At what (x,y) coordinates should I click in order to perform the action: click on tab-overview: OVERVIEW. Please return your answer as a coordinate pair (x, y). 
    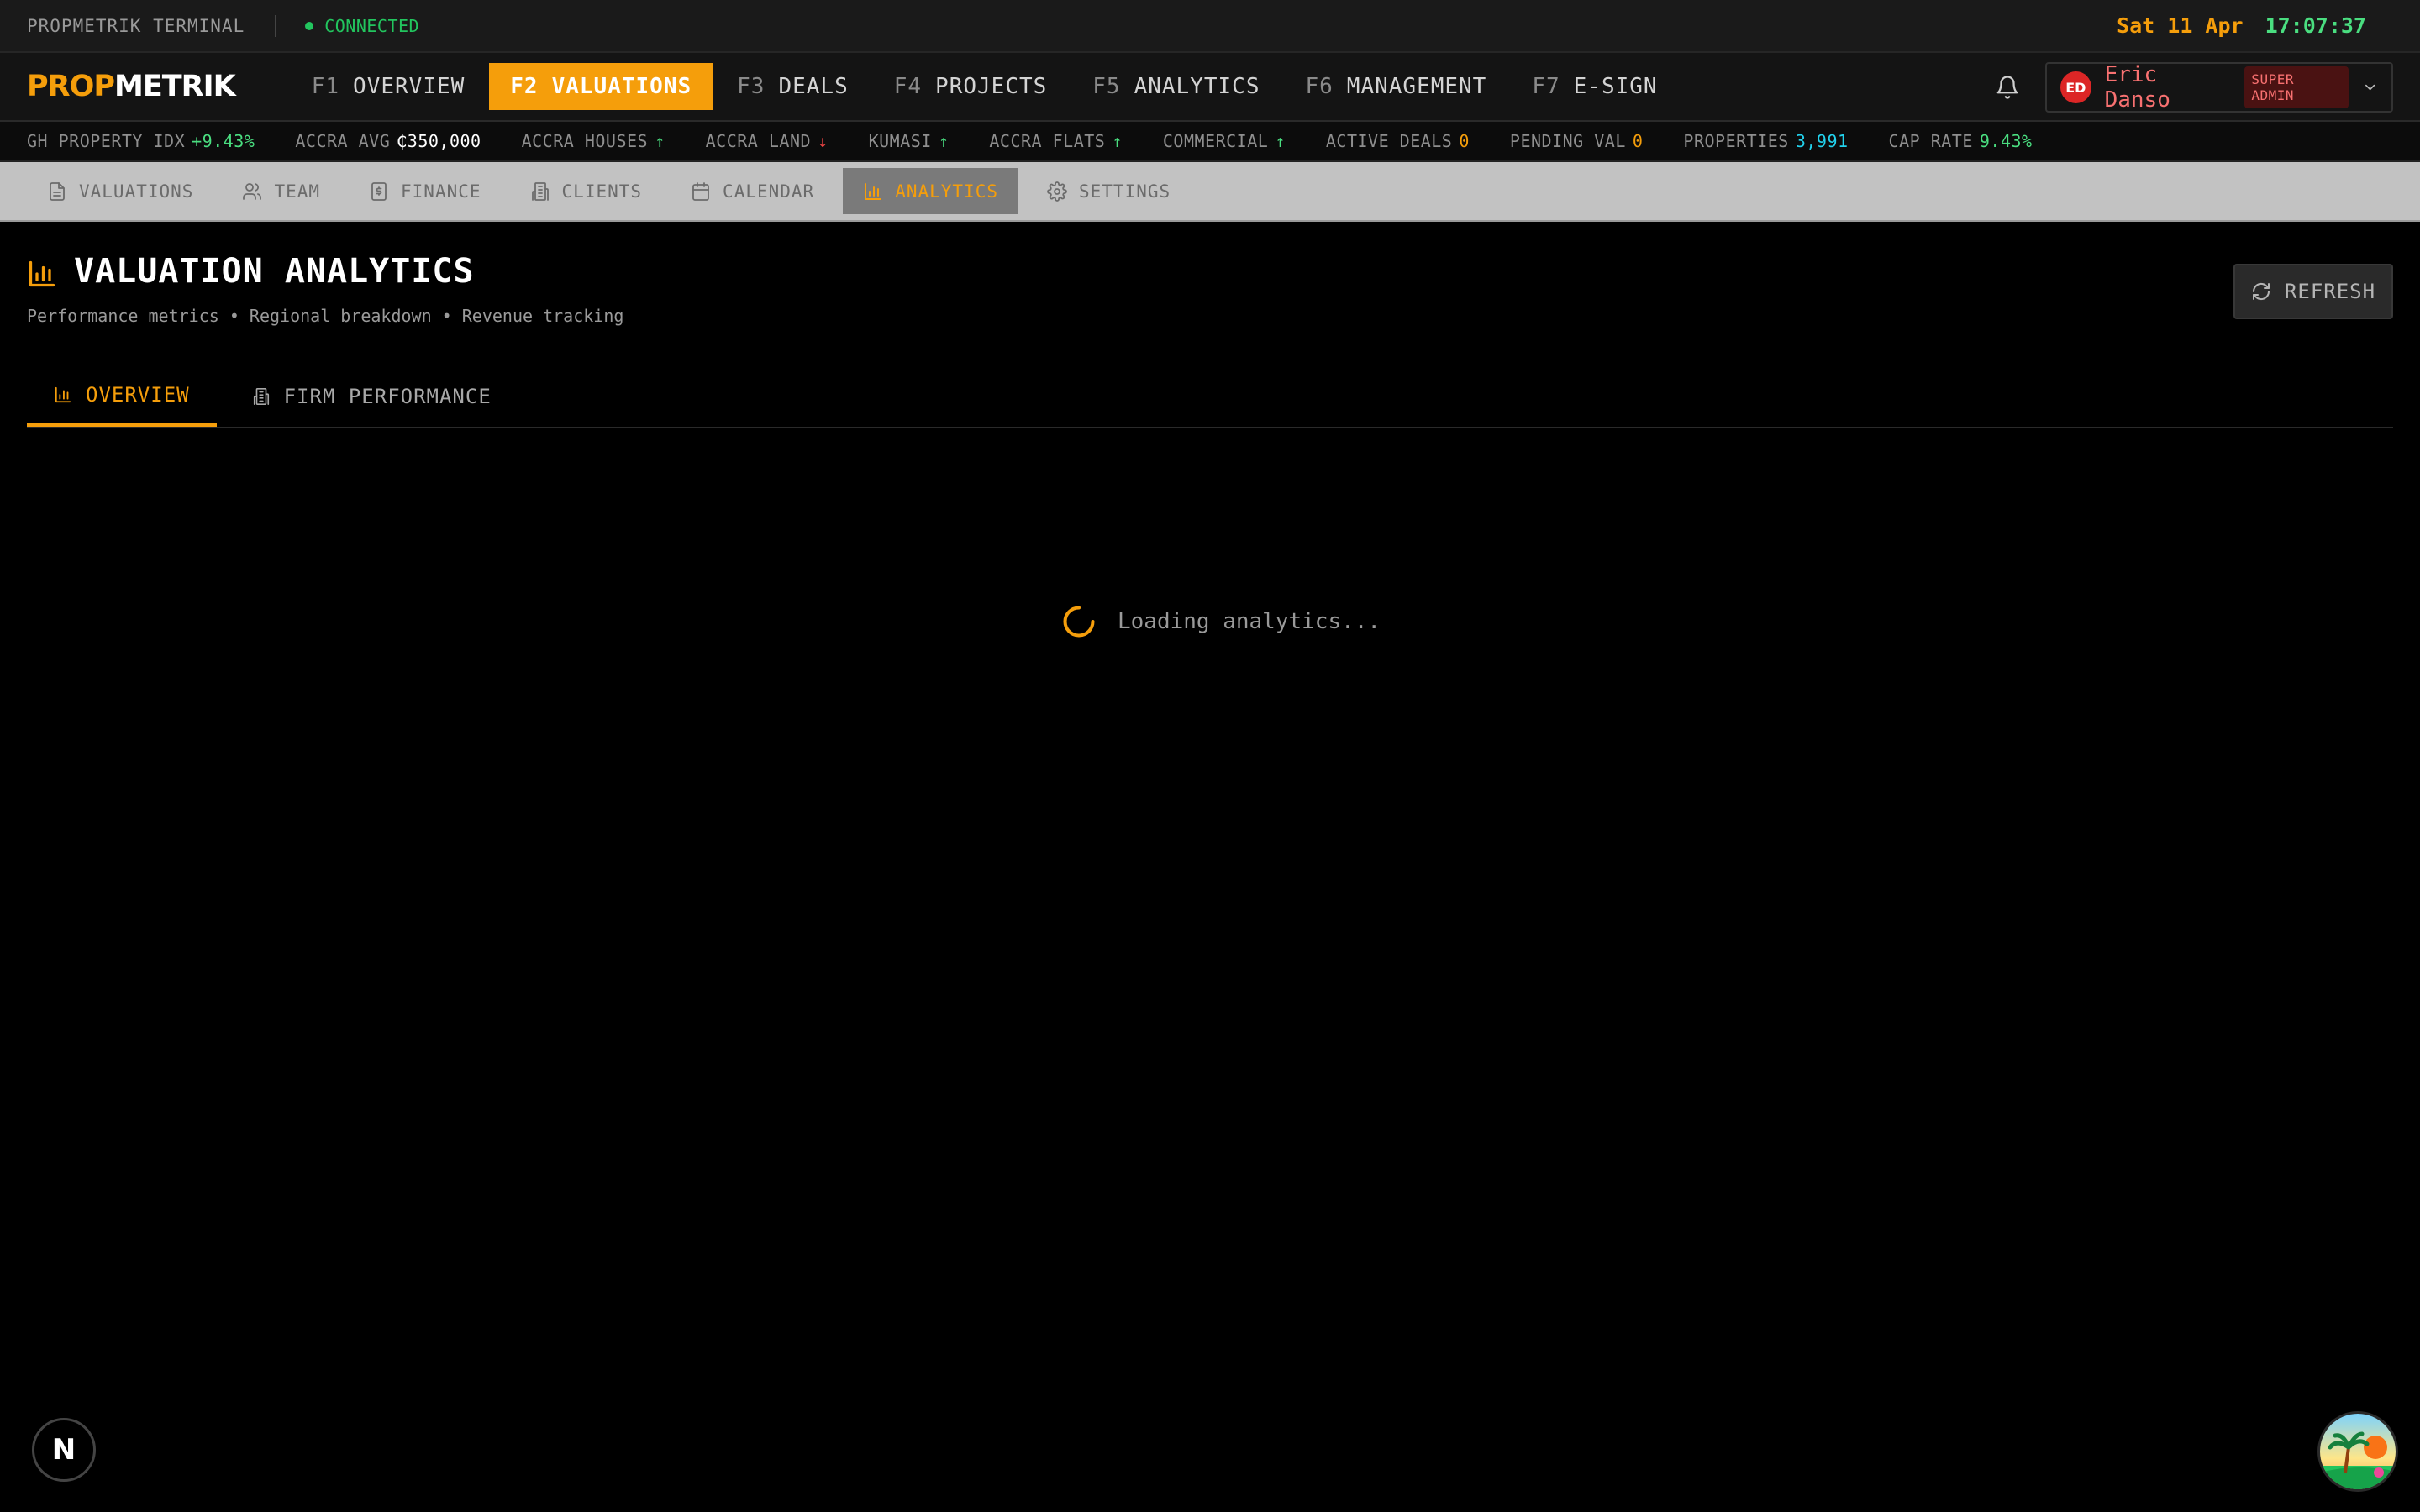
    Looking at the image, I should click on (122, 396).